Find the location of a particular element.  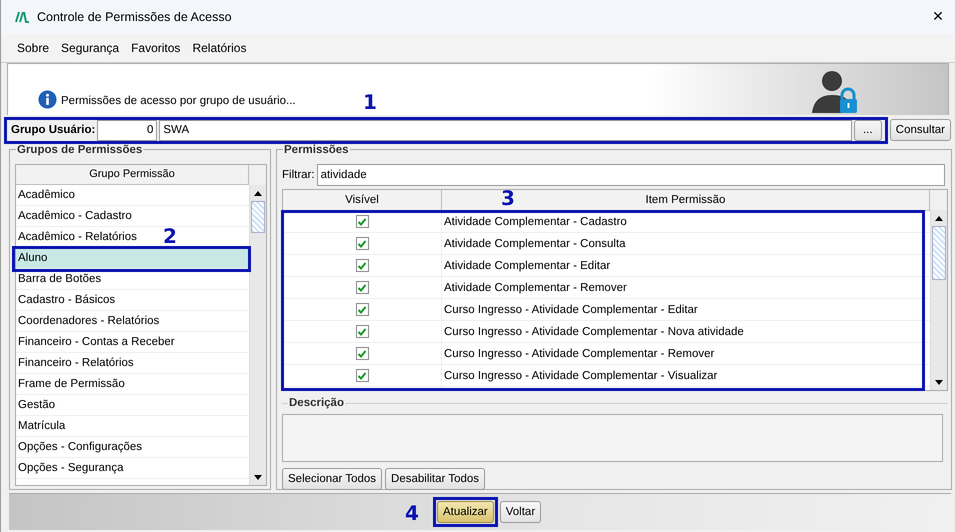

list-item: Opções - Segurança is located at coordinates (132, 468).